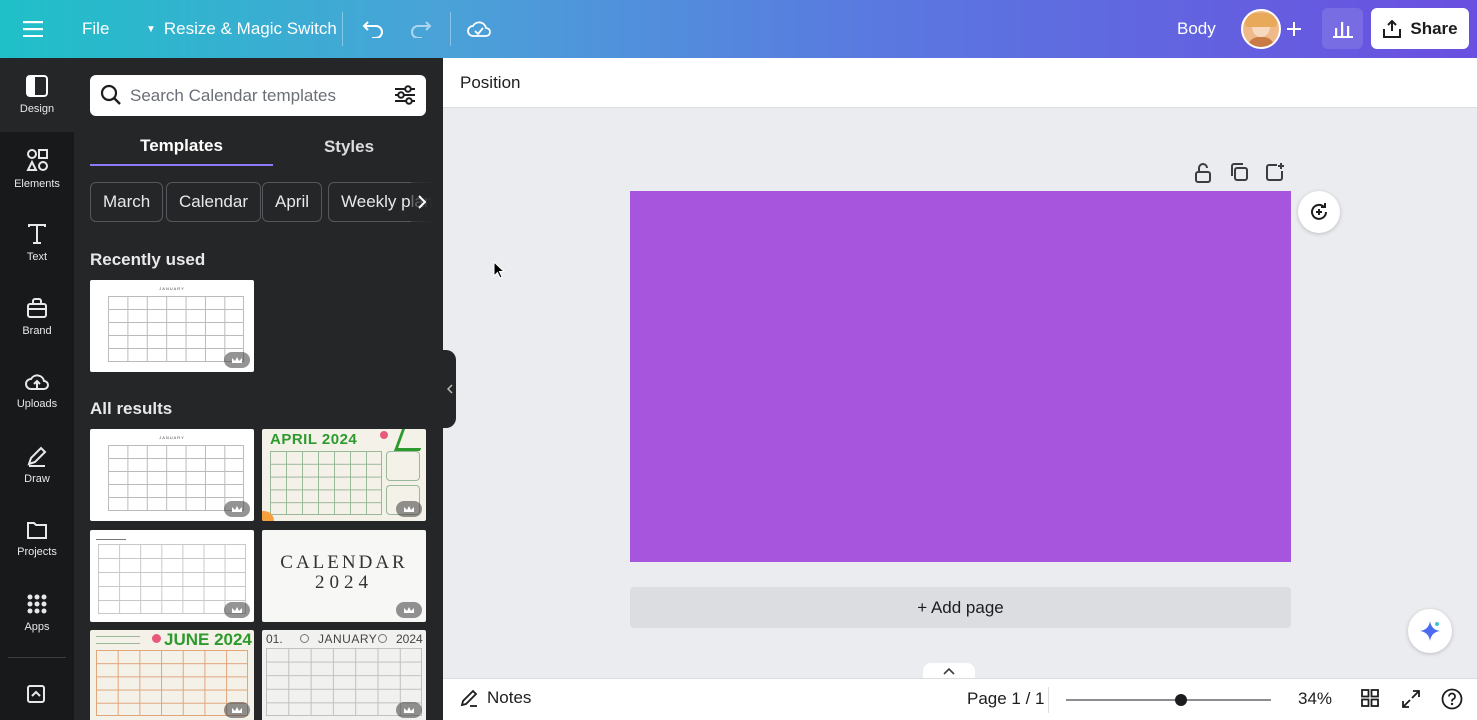  What do you see at coordinates (1420, 28) in the screenshot?
I see `share-button: Share` at bounding box center [1420, 28].